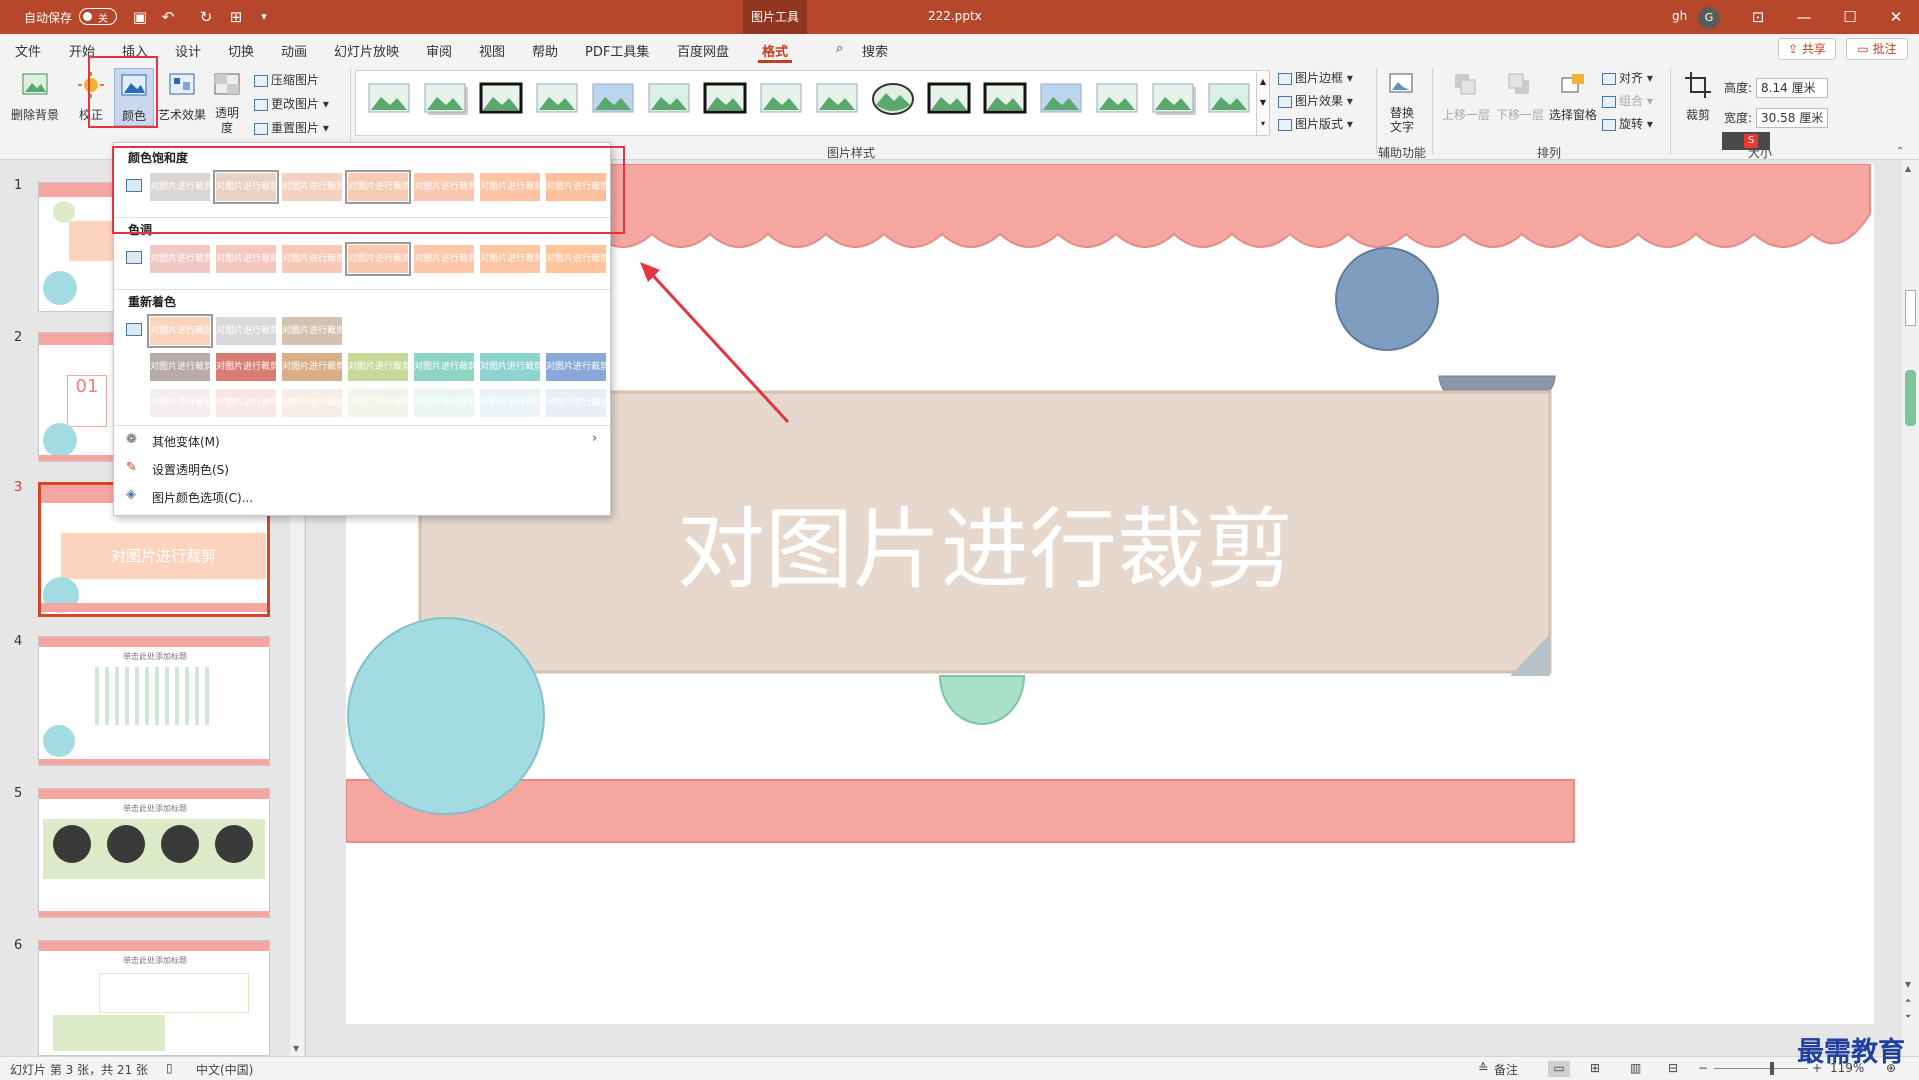 This screenshot has width=1919, height=1080. Describe the element at coordinates (1804, 17) in the screenshot. I see `minimize-icon: —` at that location.